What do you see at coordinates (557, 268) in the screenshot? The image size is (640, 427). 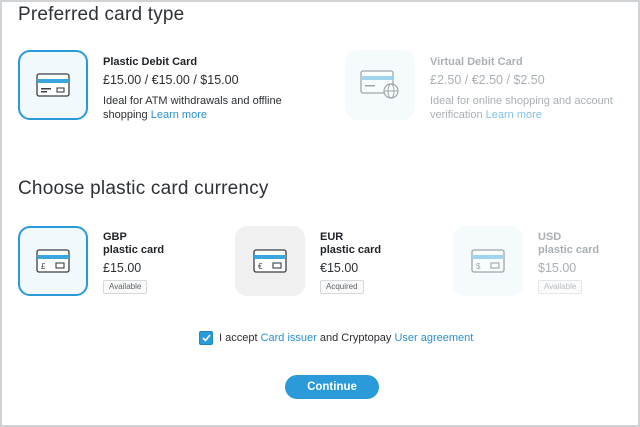 I see `currency-price: $15.00` at bounding box center [557, 268].